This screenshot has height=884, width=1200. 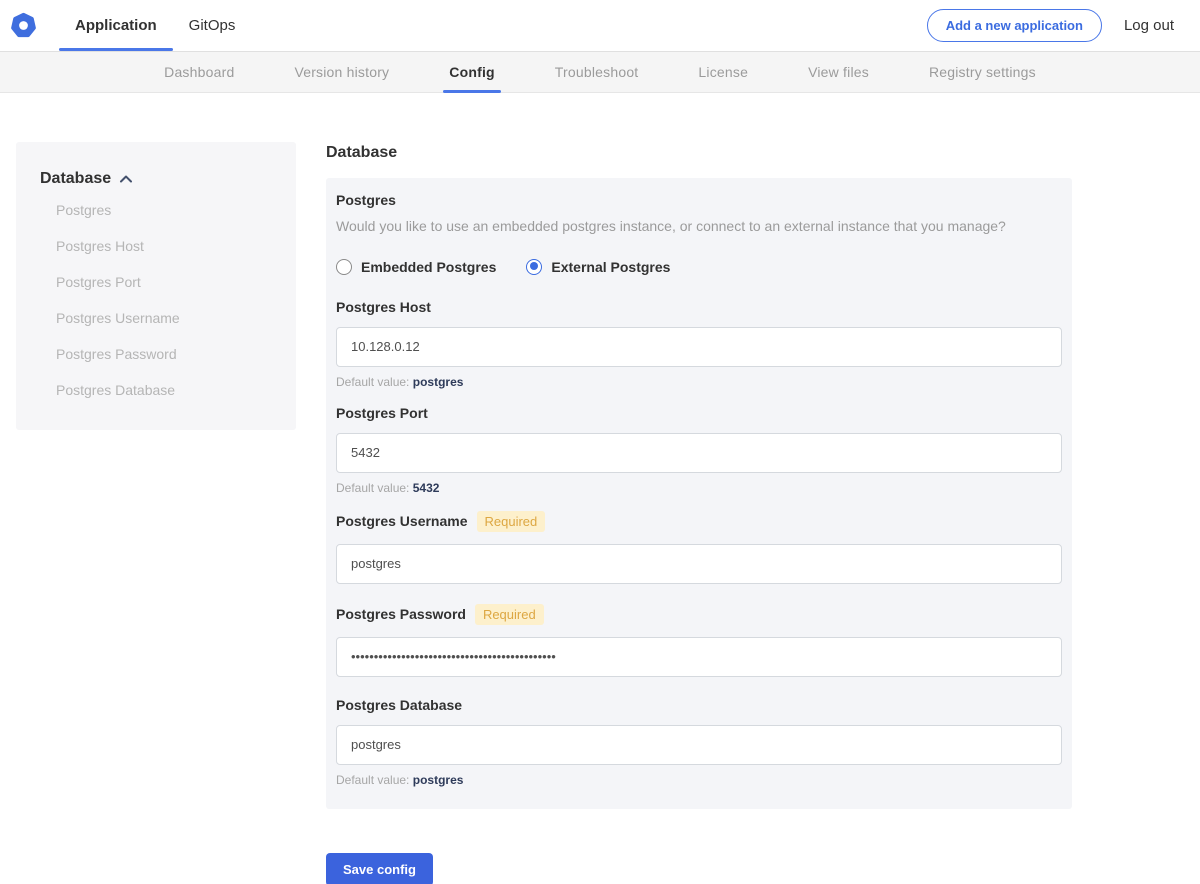 What do you see at coordinates (156, 179) in the screenshot?
I see `sidebar-group-database: Database` at bounding box center [156, 179].